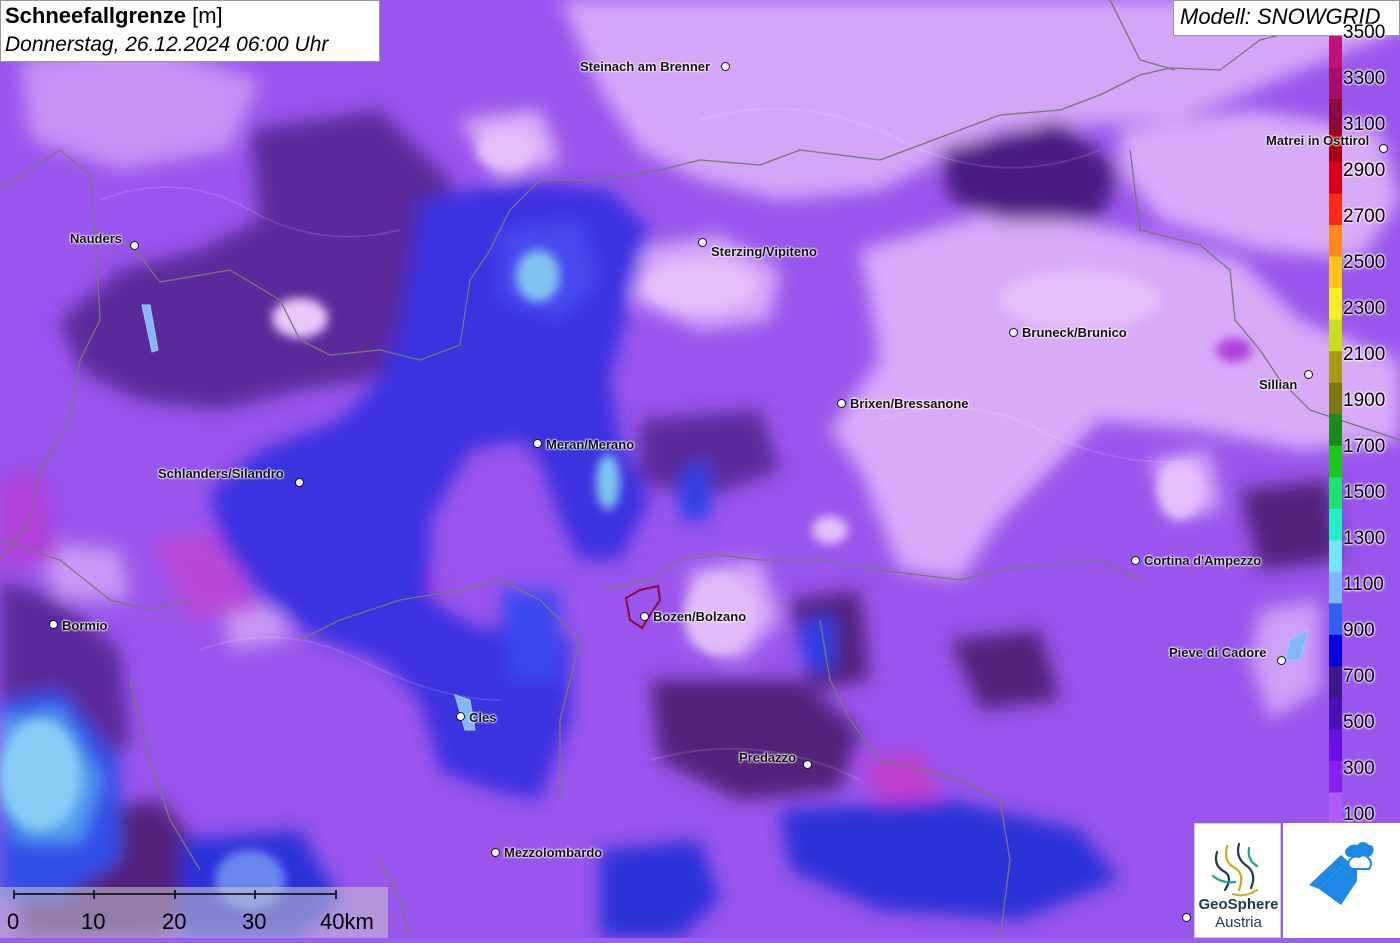  I want to click on legend-label-1300: 1300, so click(1364, 538).